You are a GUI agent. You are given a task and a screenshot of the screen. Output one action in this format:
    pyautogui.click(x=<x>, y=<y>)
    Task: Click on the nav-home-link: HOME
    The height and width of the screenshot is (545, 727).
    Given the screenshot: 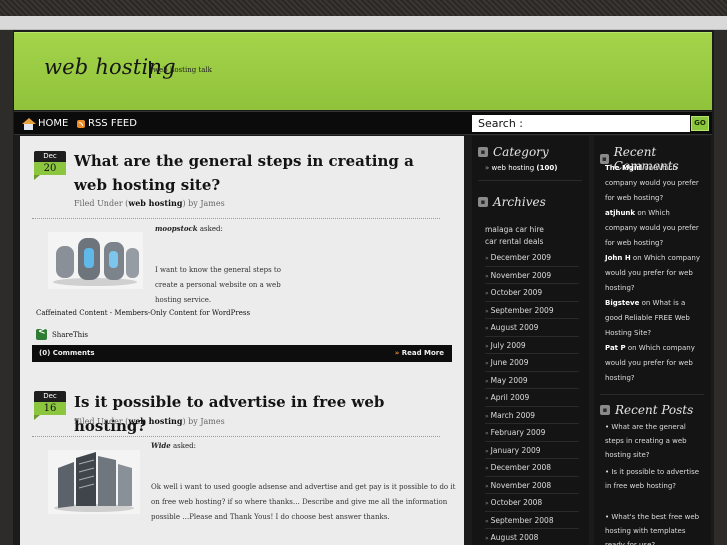 What is the action you would take?
    pyautogui.click(x=45, y=124)
    